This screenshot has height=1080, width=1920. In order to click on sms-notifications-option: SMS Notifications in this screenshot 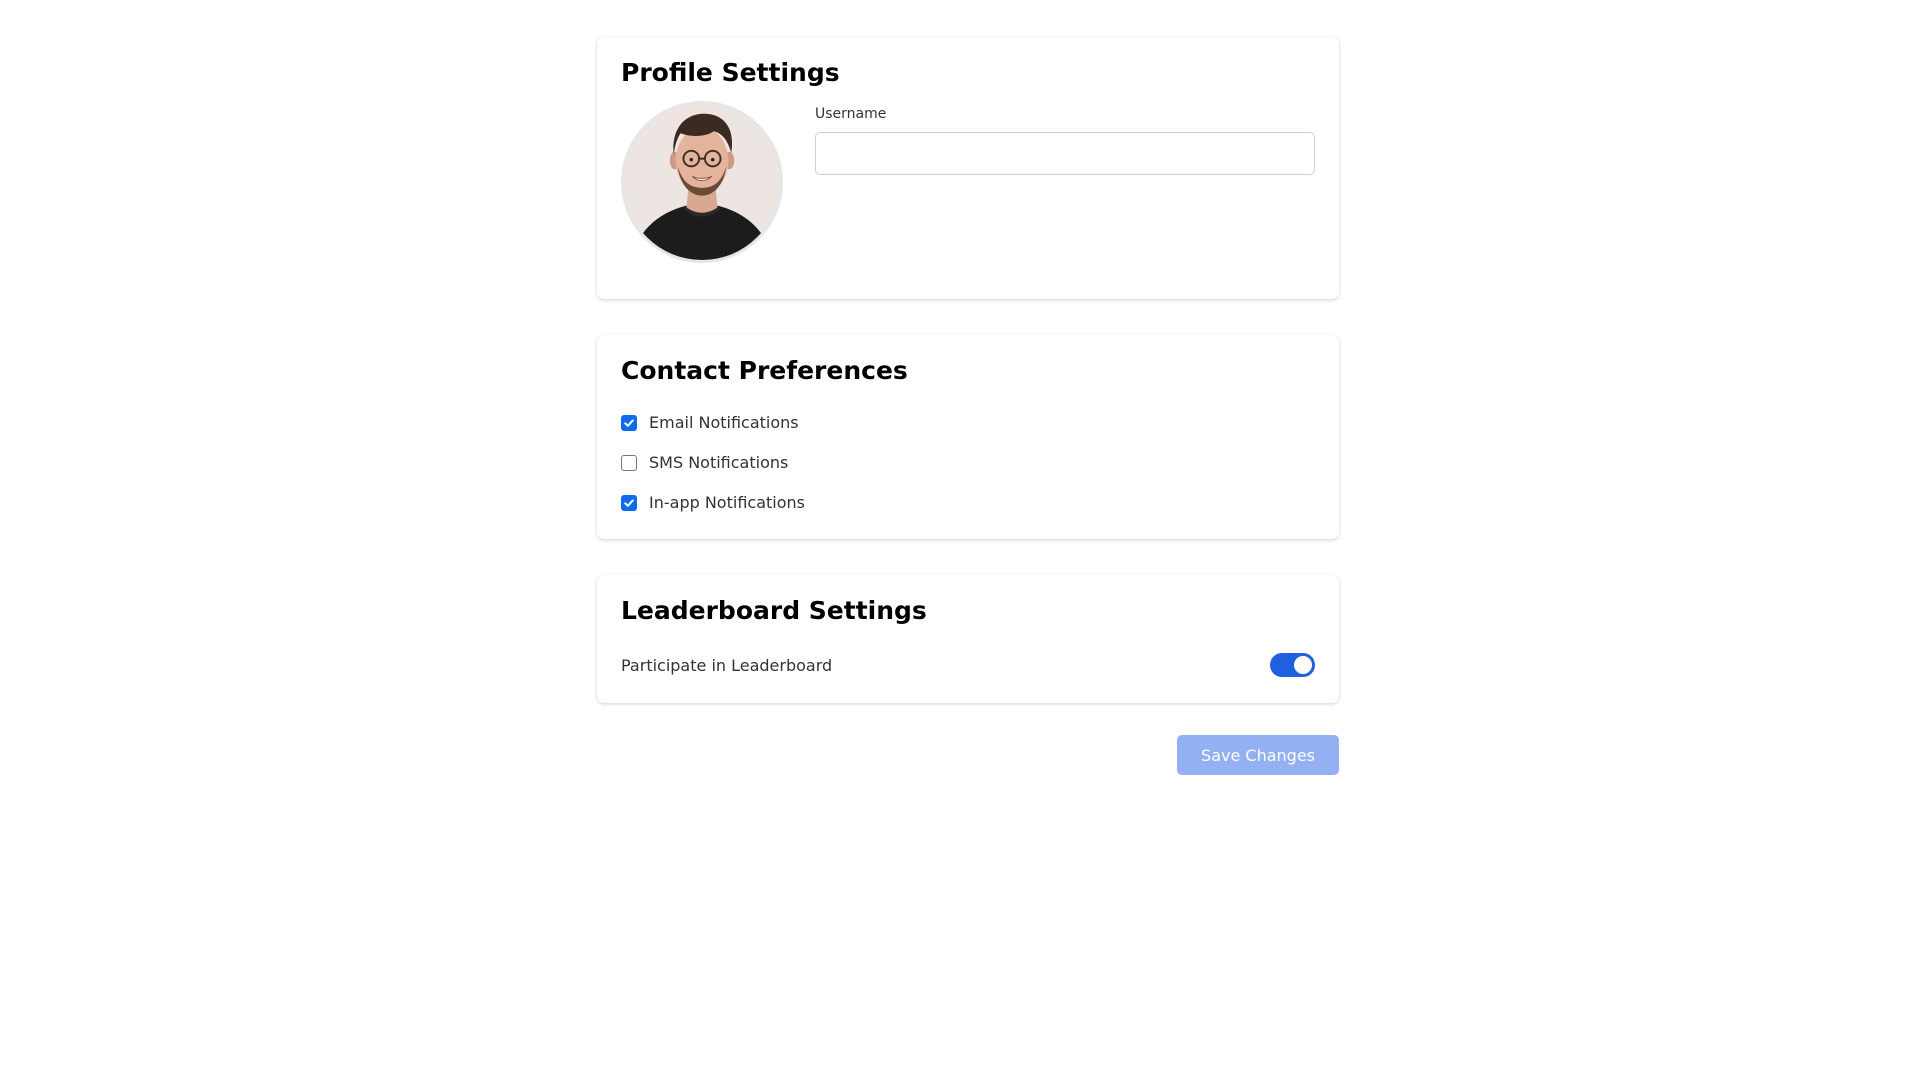, I will do `click(968, 463)`.